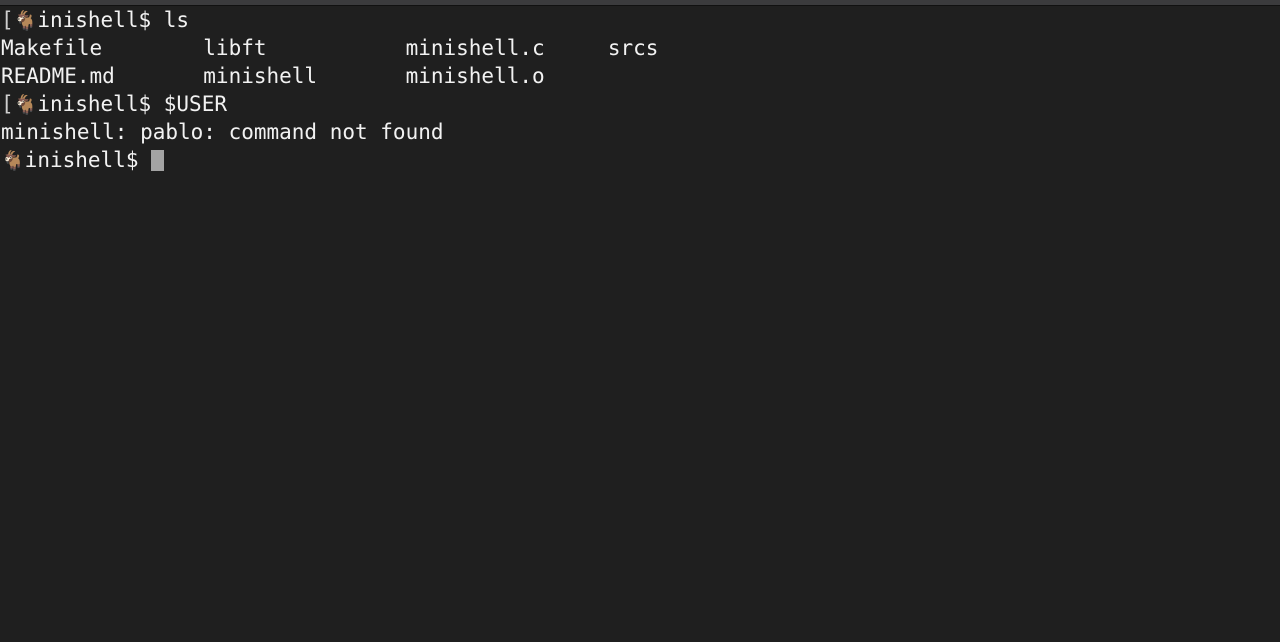 The height and width of the screenshot is (642, 1280). What do you see at coordinates (330, 48) in the screenshot?
I see `terminal-line-ls-output-row-1: Makefile libft minishell.c srcs` at bounding box center [330, 48].